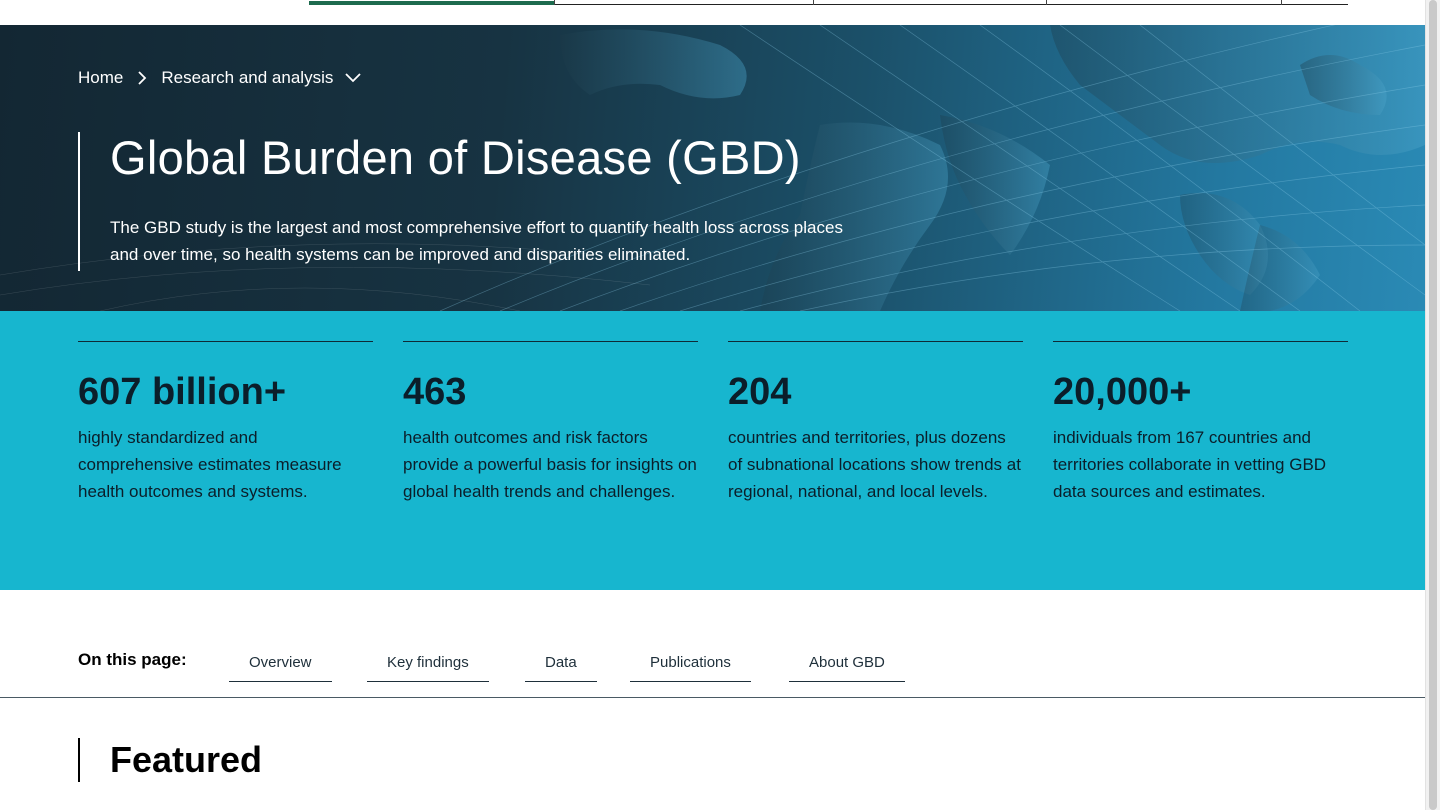 This screenshot has width=1440, height=810. What do you see at coordinates (712, 697) in the screenshot?
I see `section-divider` at bounding box center [712, 697].